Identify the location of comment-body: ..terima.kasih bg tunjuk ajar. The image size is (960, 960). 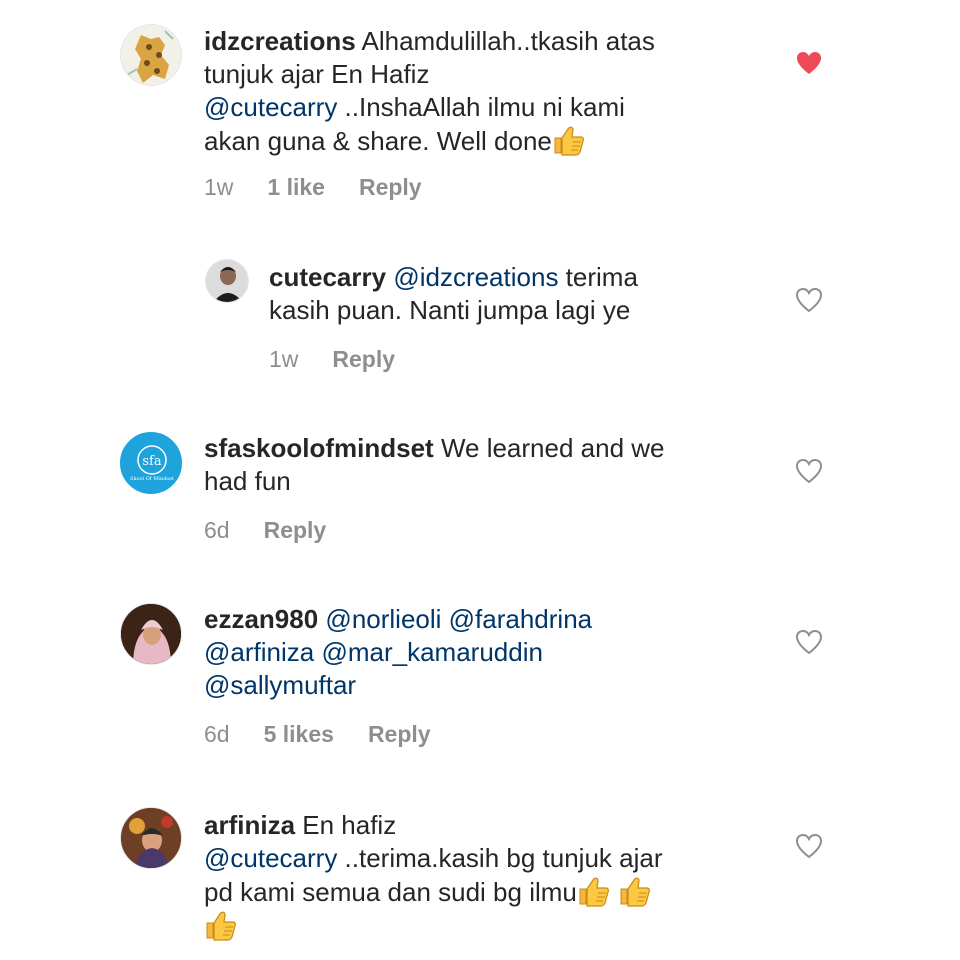
(500, 858).